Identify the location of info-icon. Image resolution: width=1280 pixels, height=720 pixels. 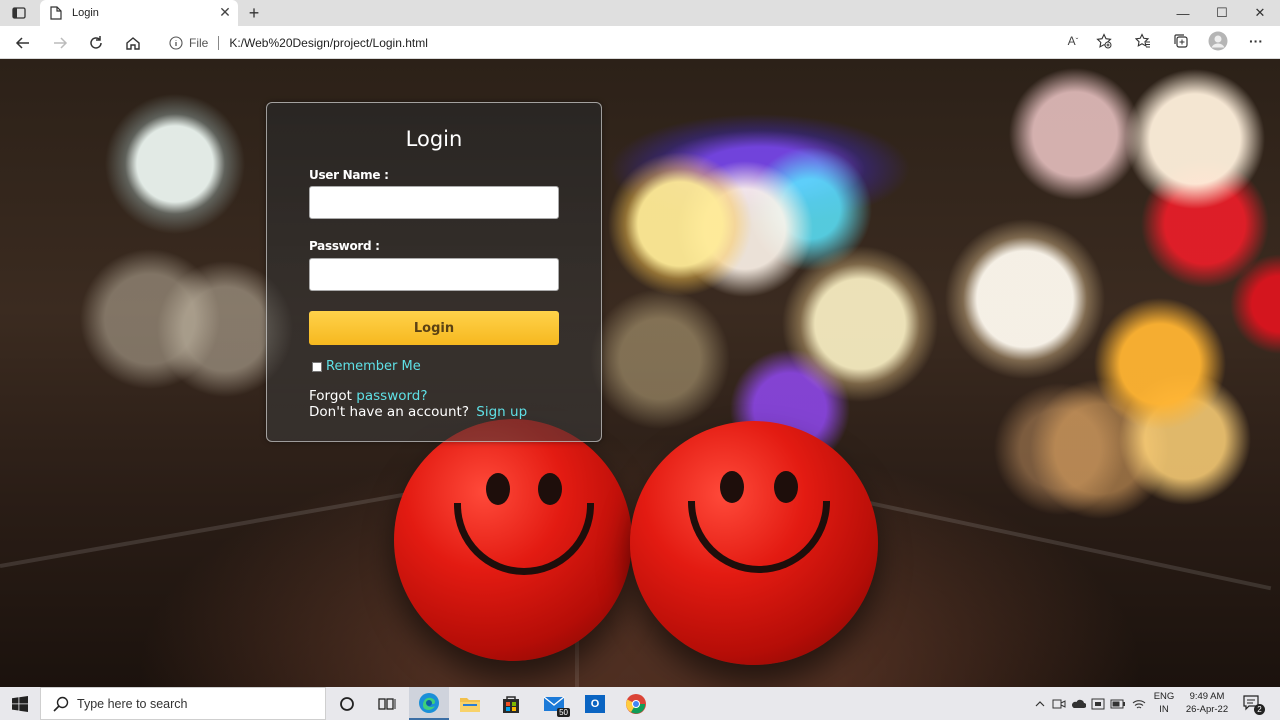
(176, 42).